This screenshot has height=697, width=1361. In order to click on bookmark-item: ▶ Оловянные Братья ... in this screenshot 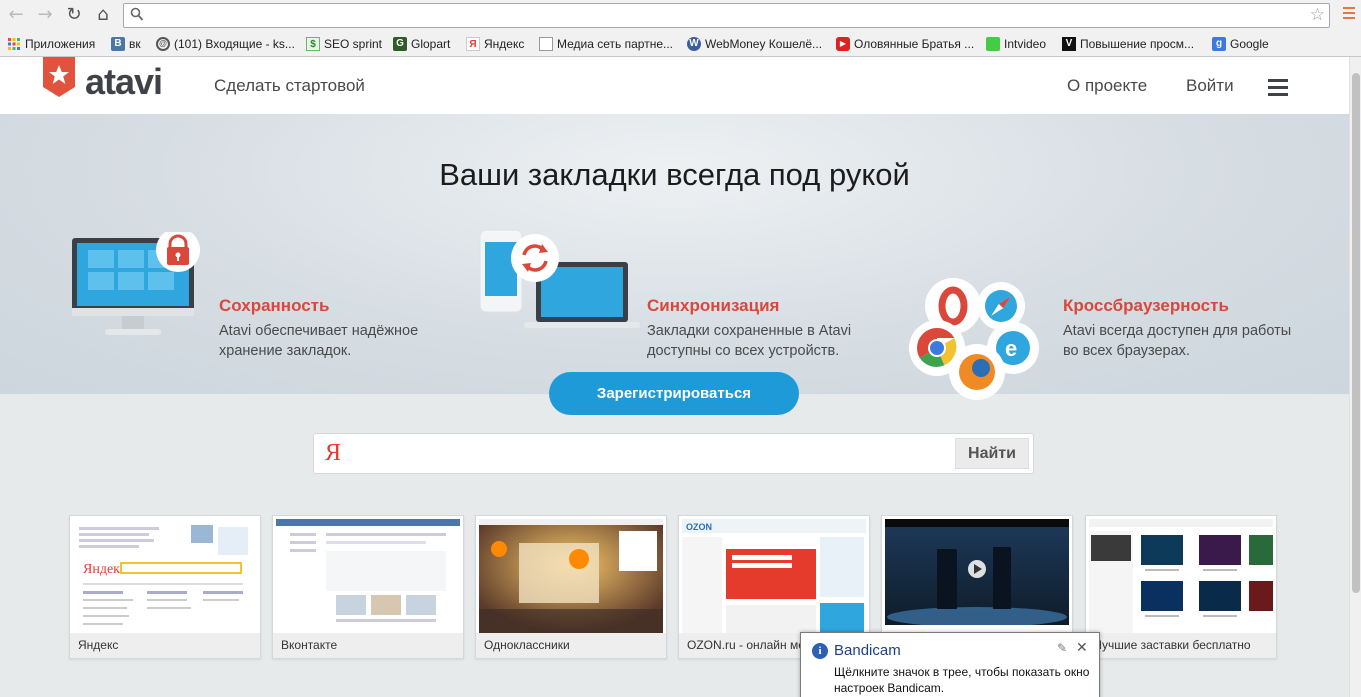, I will do `click(905, 44)`.